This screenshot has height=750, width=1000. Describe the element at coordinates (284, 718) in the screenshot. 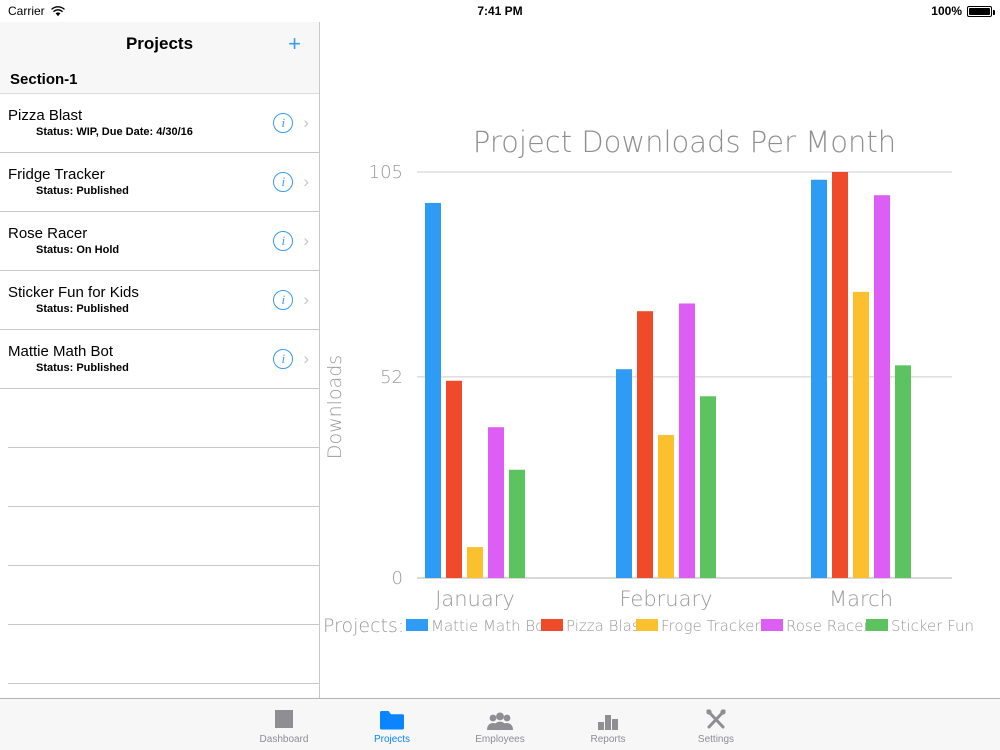

I see `dashboard-square-icon` at that location.